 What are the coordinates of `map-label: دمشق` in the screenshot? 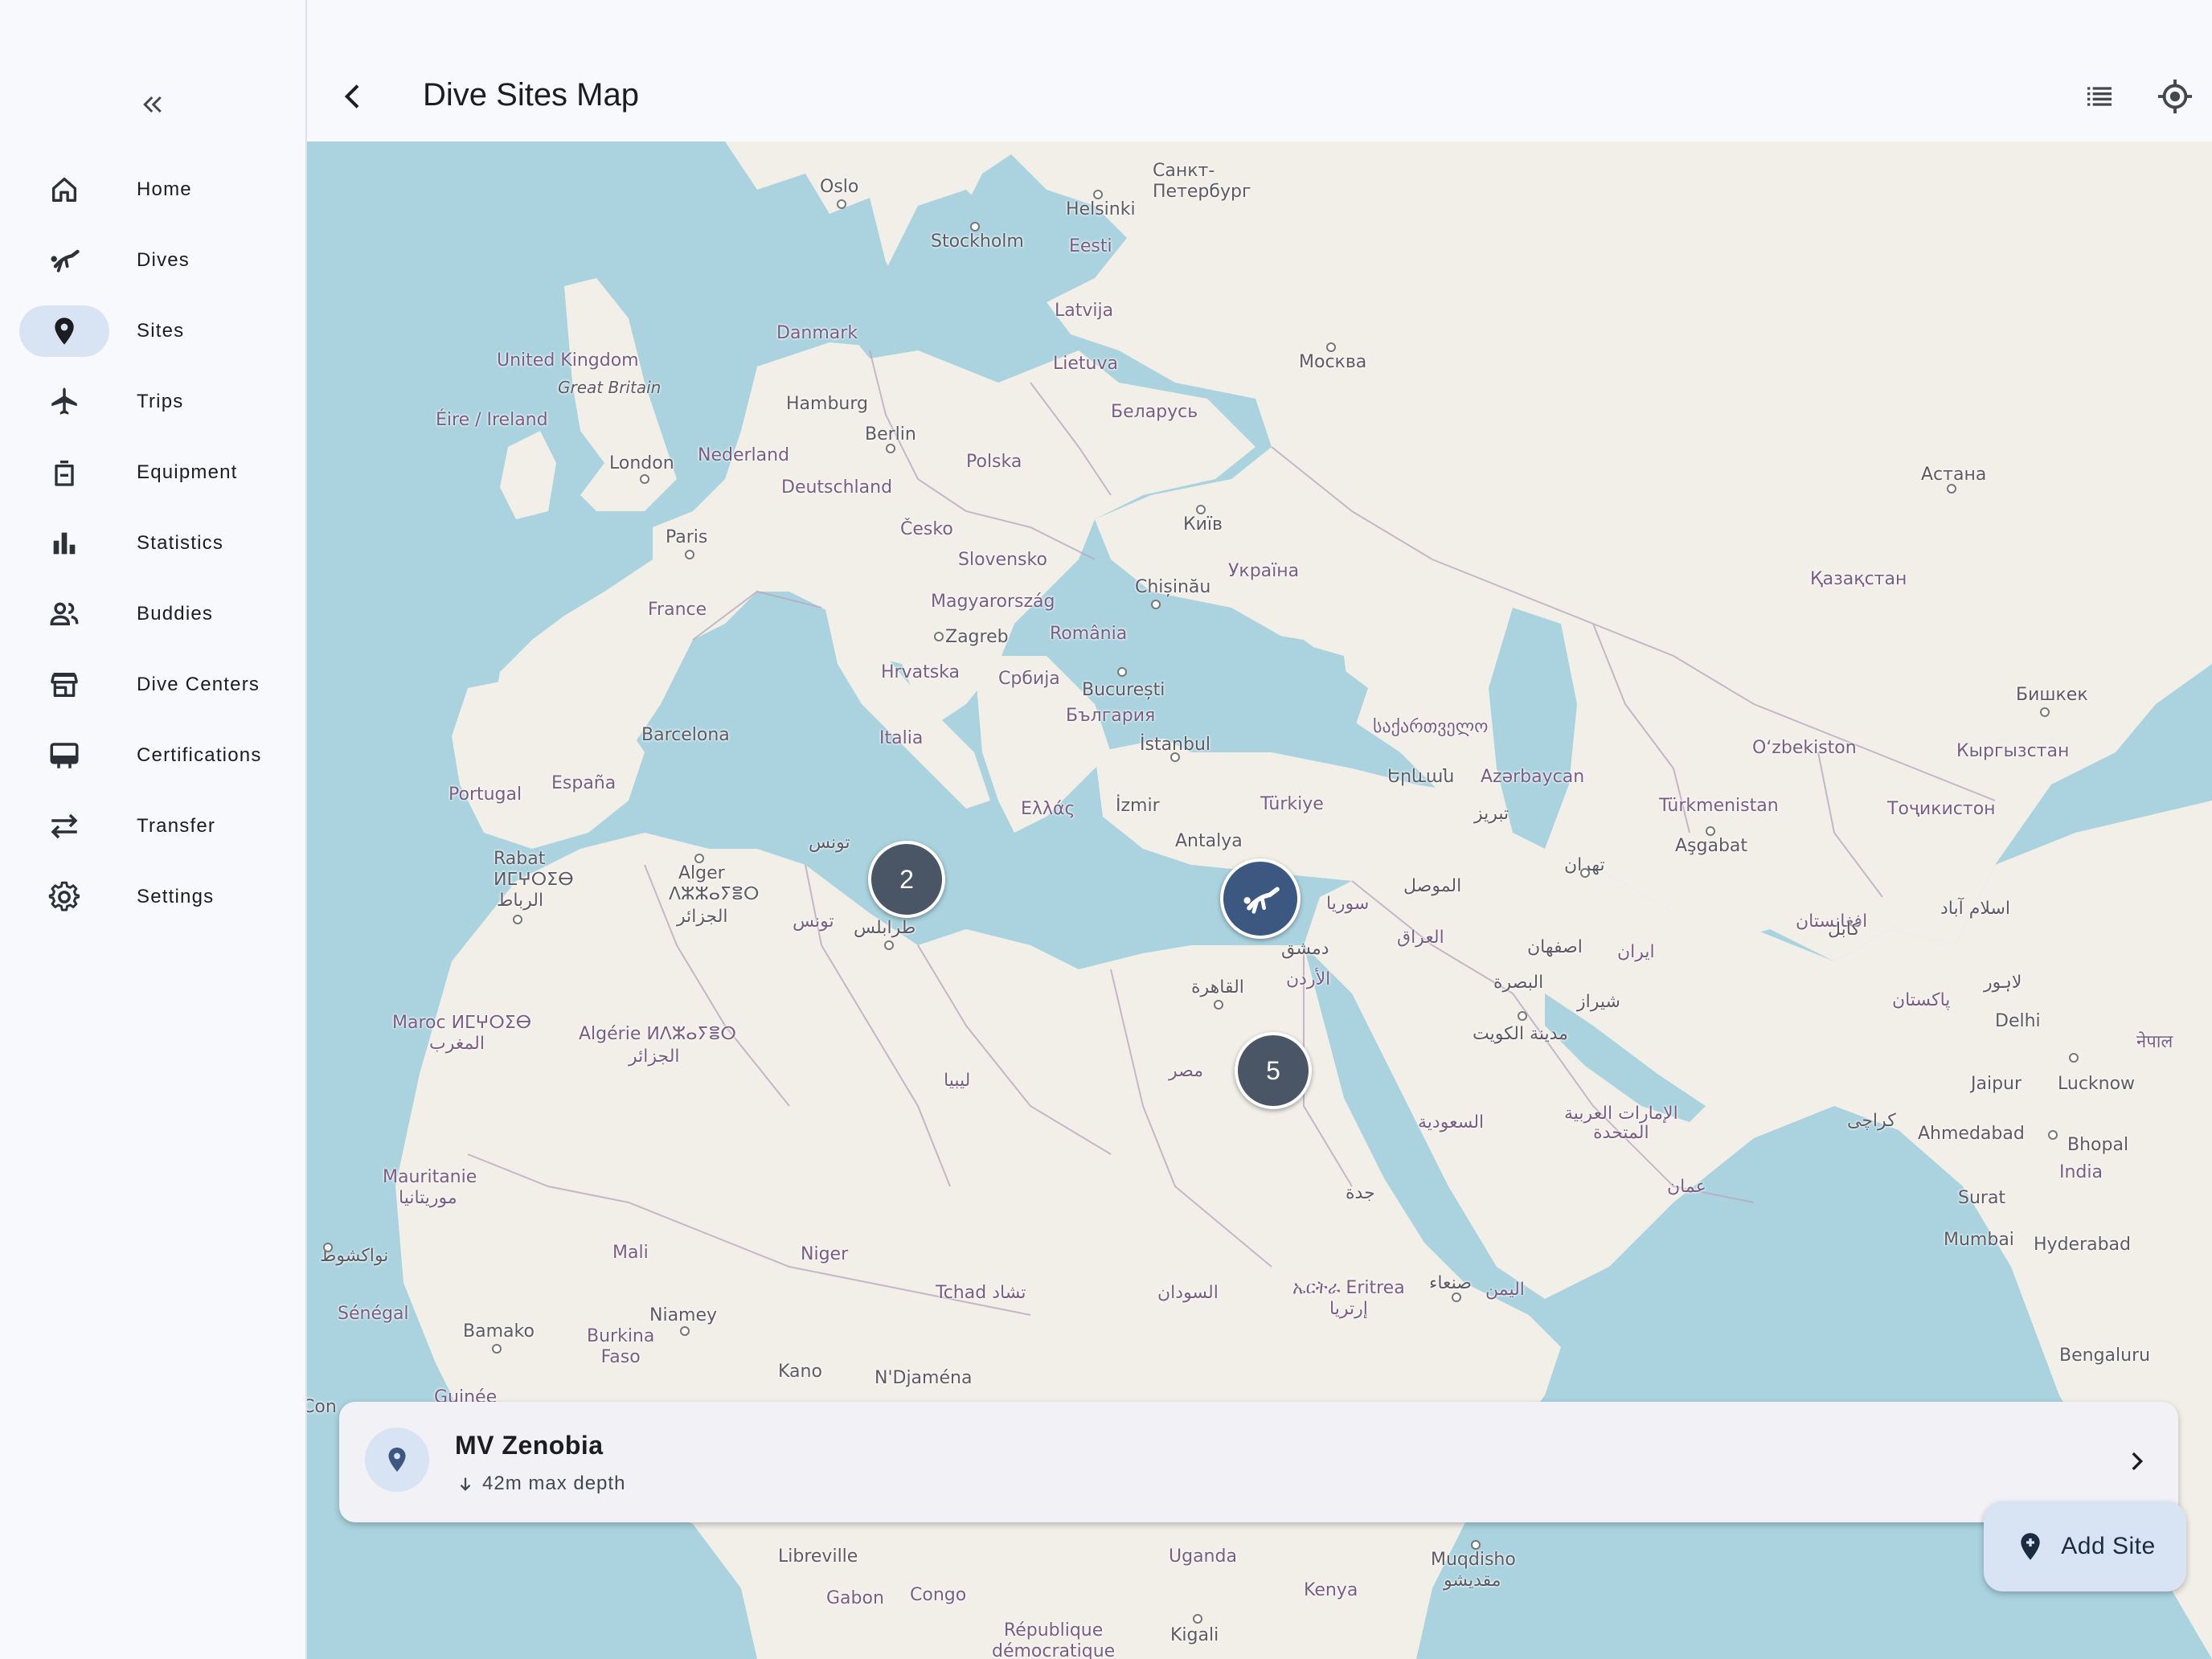 It's located at (1305, 949).